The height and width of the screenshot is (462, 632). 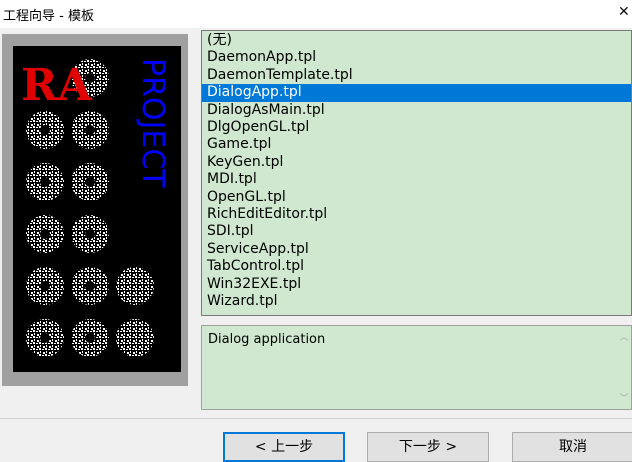 What do you see at coordinates (416, 57) in the screenshot?
I see `list-item: DaemonApp.tpl` at bounding box center [416, 57].